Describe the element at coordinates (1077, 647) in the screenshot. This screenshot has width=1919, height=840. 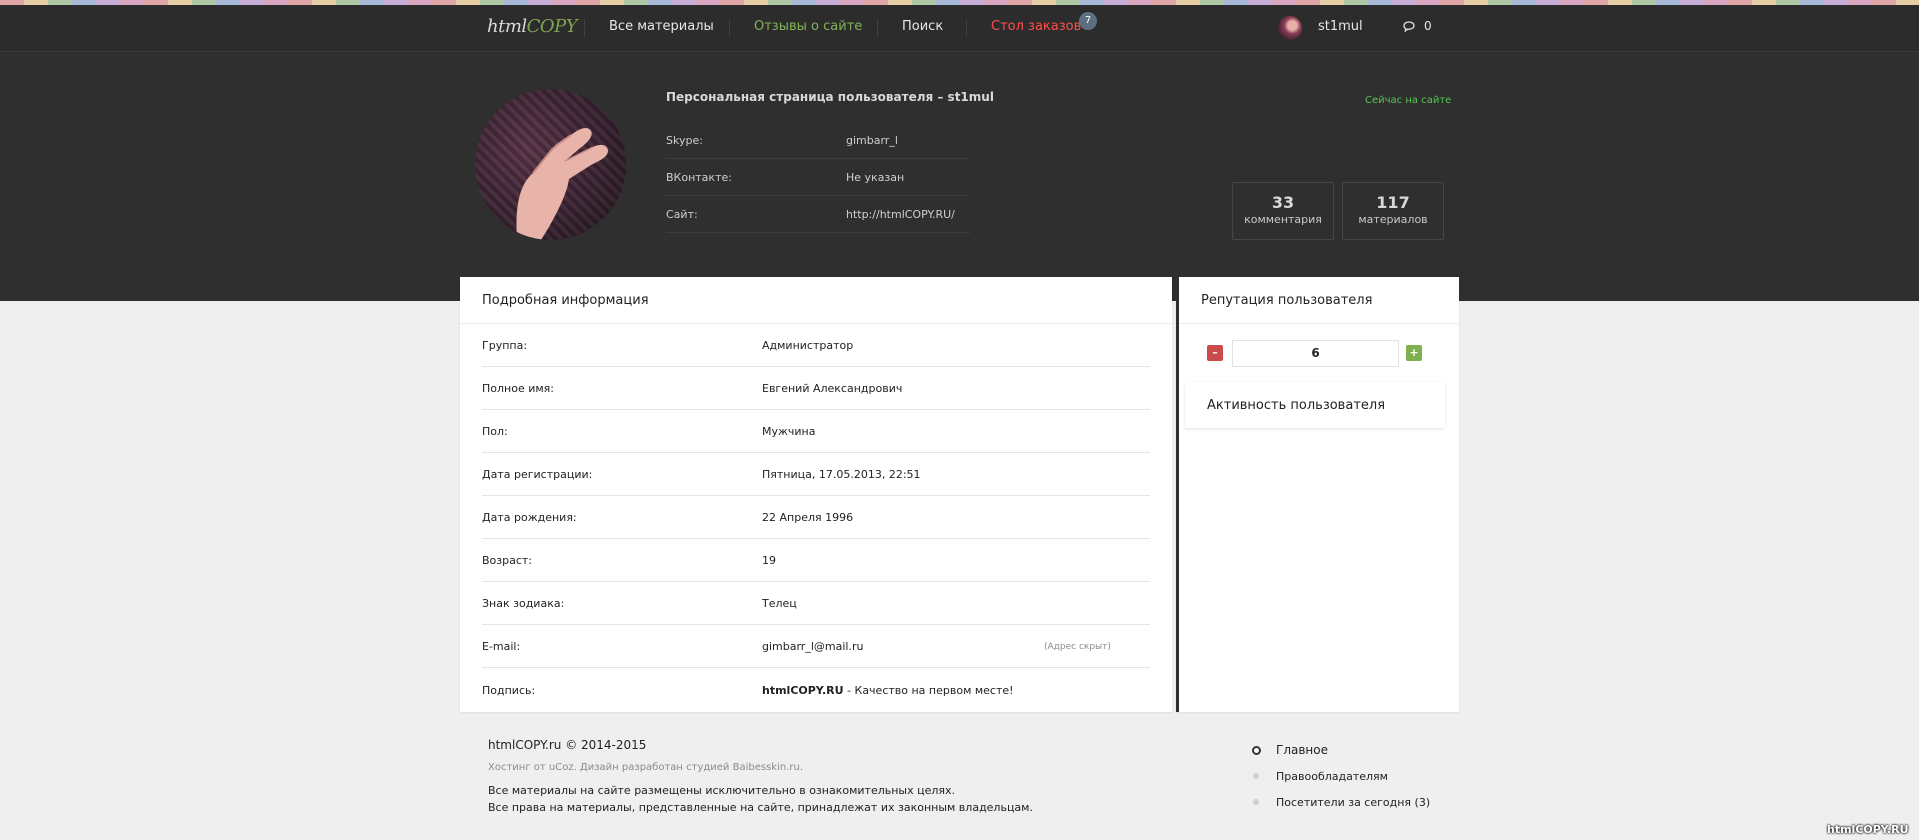
I see `email-hidden-note: (Адрес скрыт)` at that location.